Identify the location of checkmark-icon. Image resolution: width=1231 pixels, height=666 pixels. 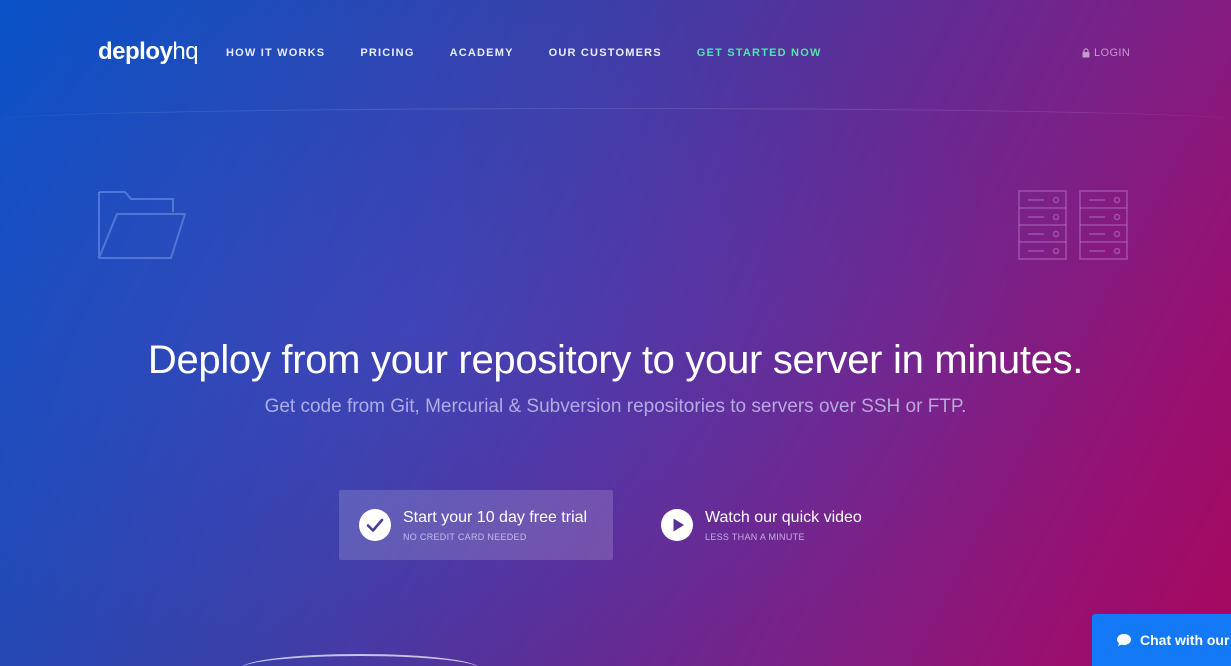
(375, 525).